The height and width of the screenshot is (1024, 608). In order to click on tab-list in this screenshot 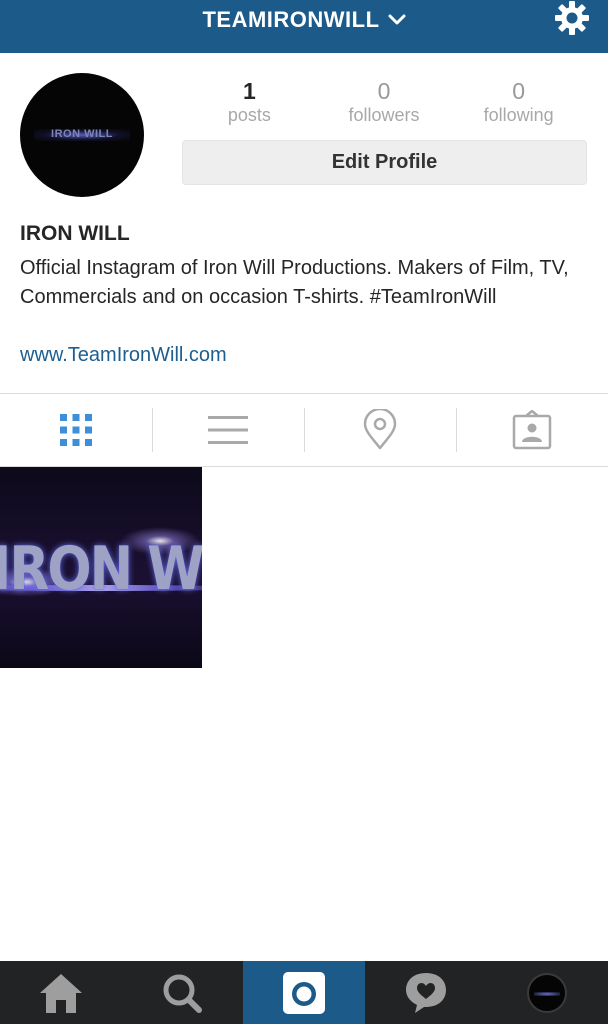, I will do `click(228, 430)`.